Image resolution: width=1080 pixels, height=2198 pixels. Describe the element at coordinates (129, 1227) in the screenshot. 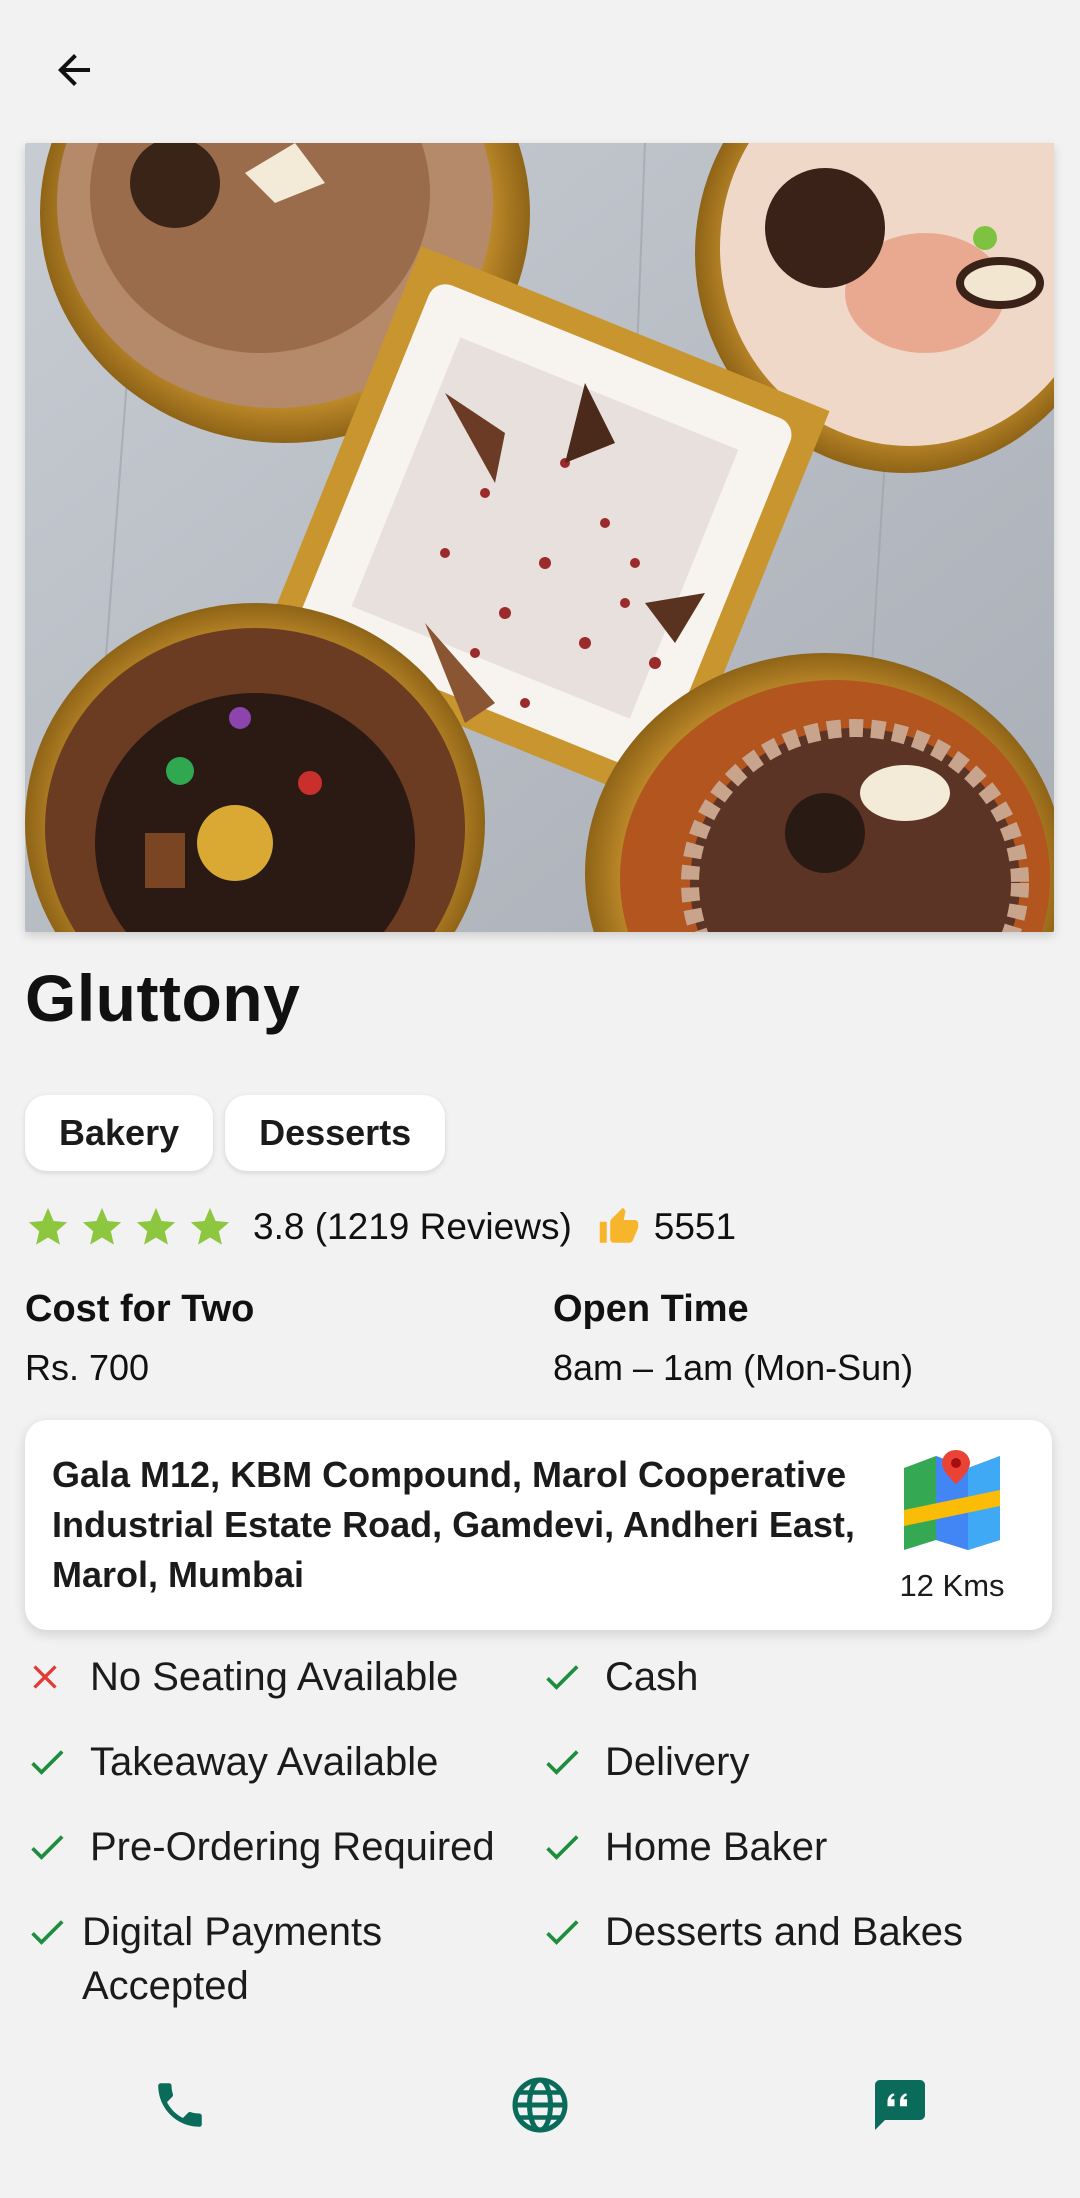

I see `star-rating` at that location.